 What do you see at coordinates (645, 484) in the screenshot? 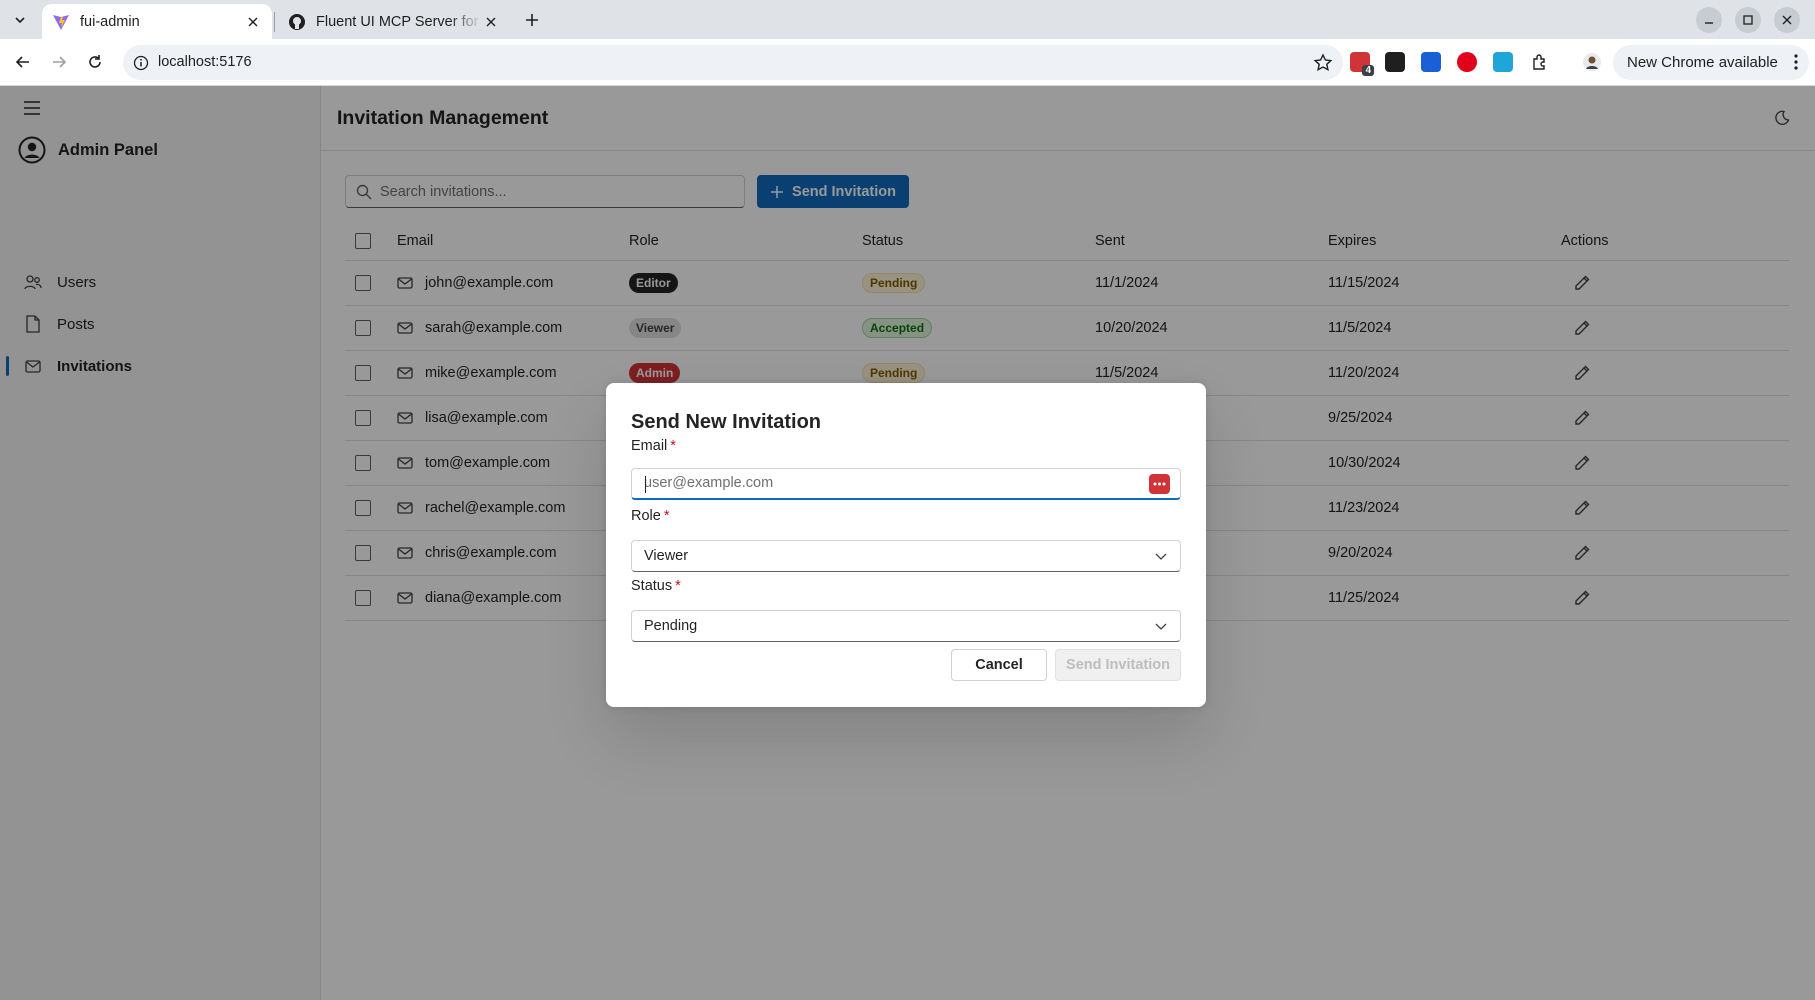
I see `text-cursor` at bounding box center [645, 484].